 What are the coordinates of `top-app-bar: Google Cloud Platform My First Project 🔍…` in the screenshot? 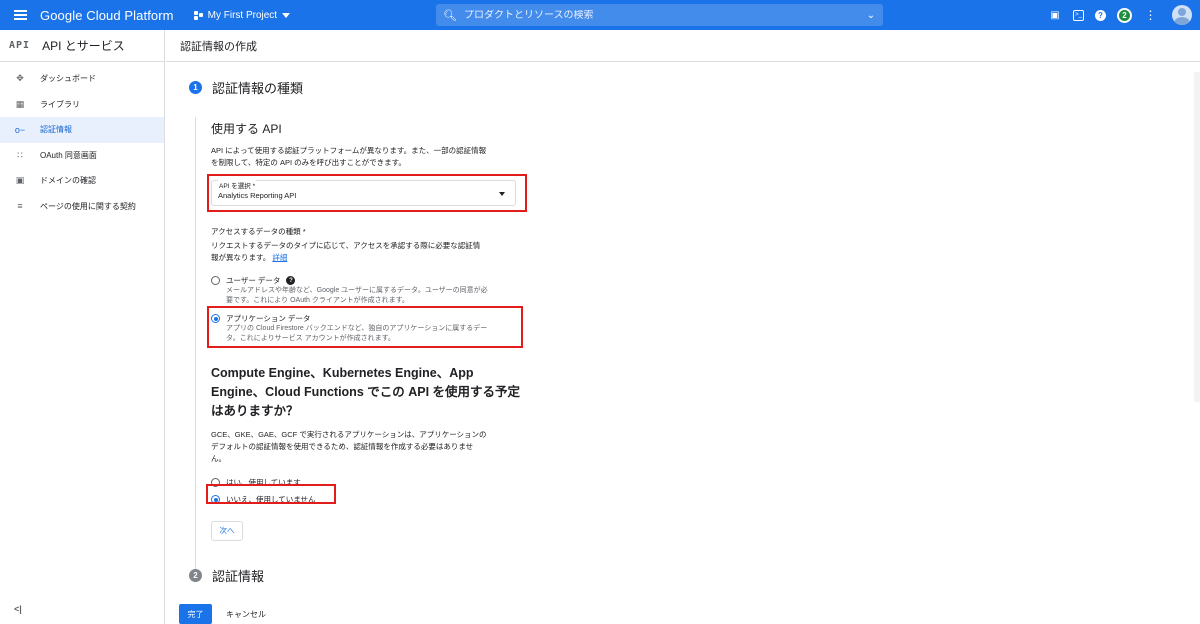 It's located at (600, 15).